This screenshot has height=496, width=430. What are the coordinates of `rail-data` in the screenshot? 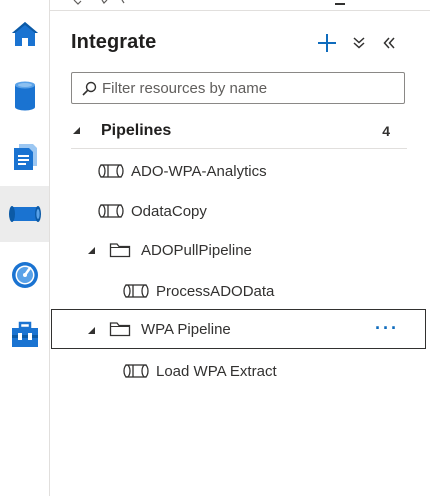 It's located at (24, 95).